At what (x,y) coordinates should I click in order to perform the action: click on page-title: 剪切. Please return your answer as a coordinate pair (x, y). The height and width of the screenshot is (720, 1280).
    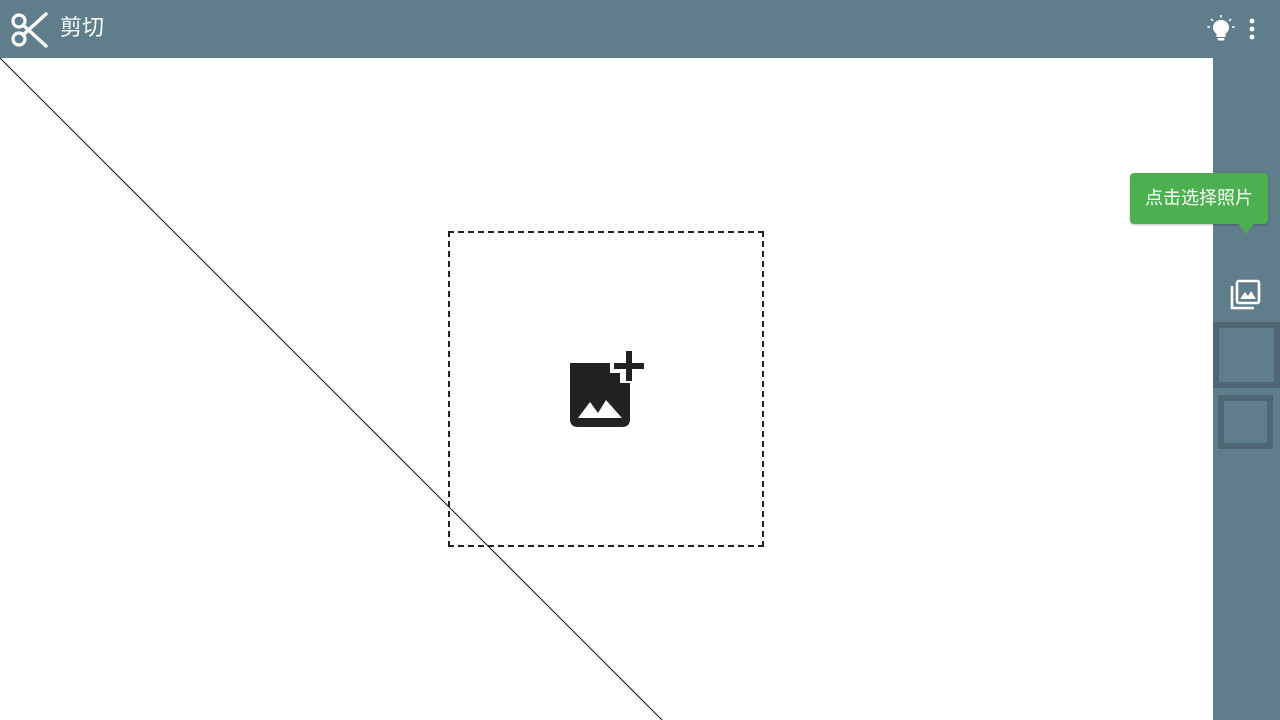
    Looking at the image, I should click on (82, 28).